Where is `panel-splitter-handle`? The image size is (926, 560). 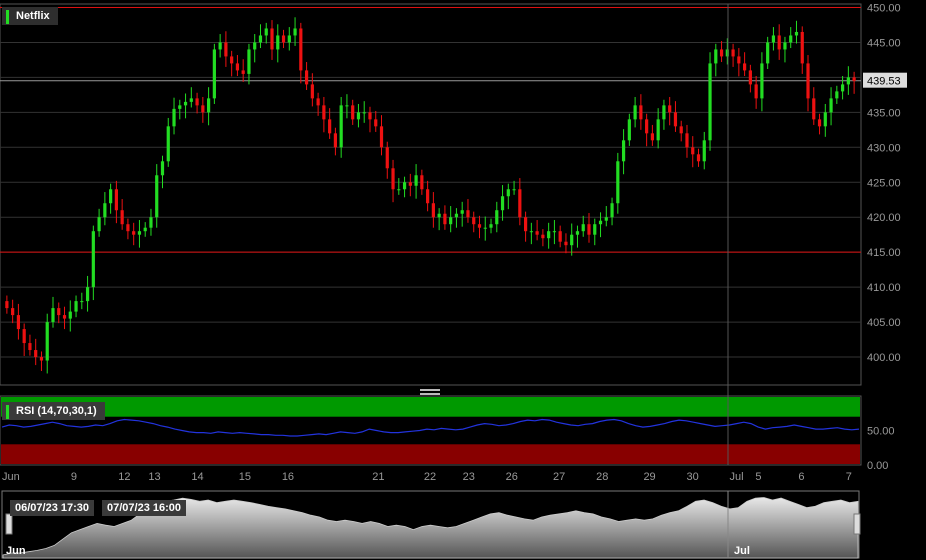
panel-splitter-handle is located at coordinates (430, 394).